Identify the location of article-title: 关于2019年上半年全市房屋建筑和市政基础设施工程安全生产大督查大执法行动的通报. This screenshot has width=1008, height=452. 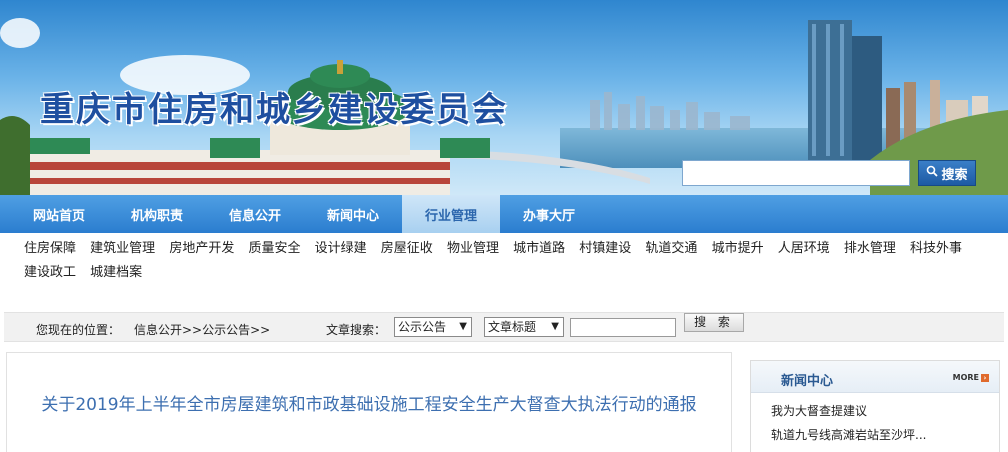
(369, 405).